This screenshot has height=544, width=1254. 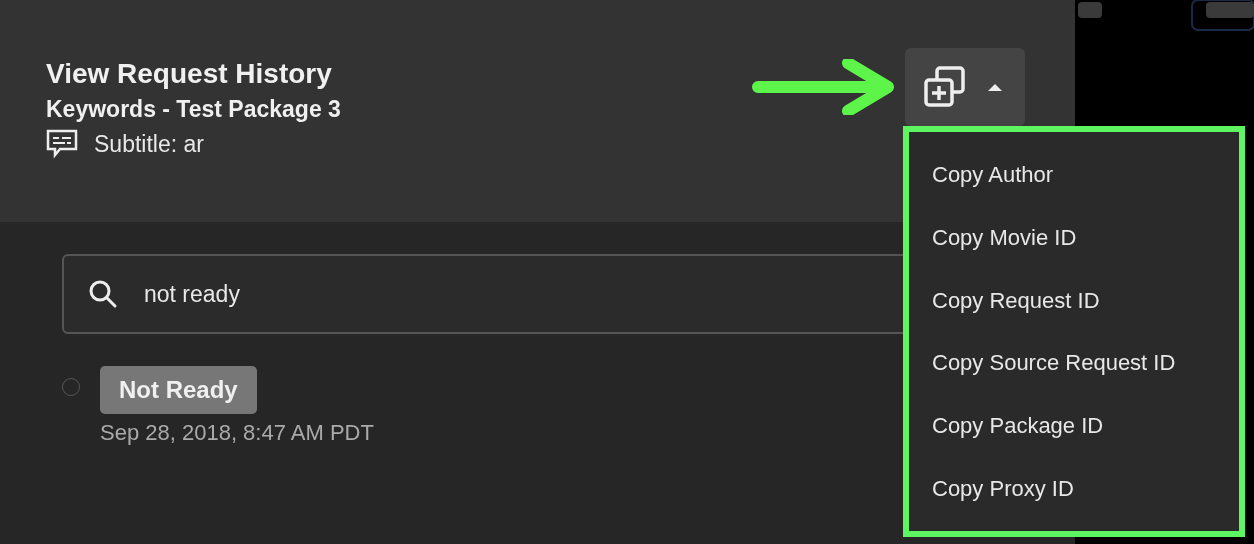 I want to click on subtitles-icon, so click(x=62, y=144).